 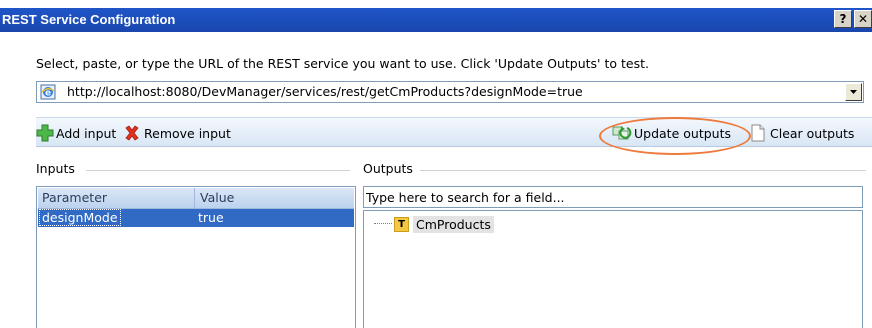 I want to click on red-x-icon, so click(x=132, y=133).